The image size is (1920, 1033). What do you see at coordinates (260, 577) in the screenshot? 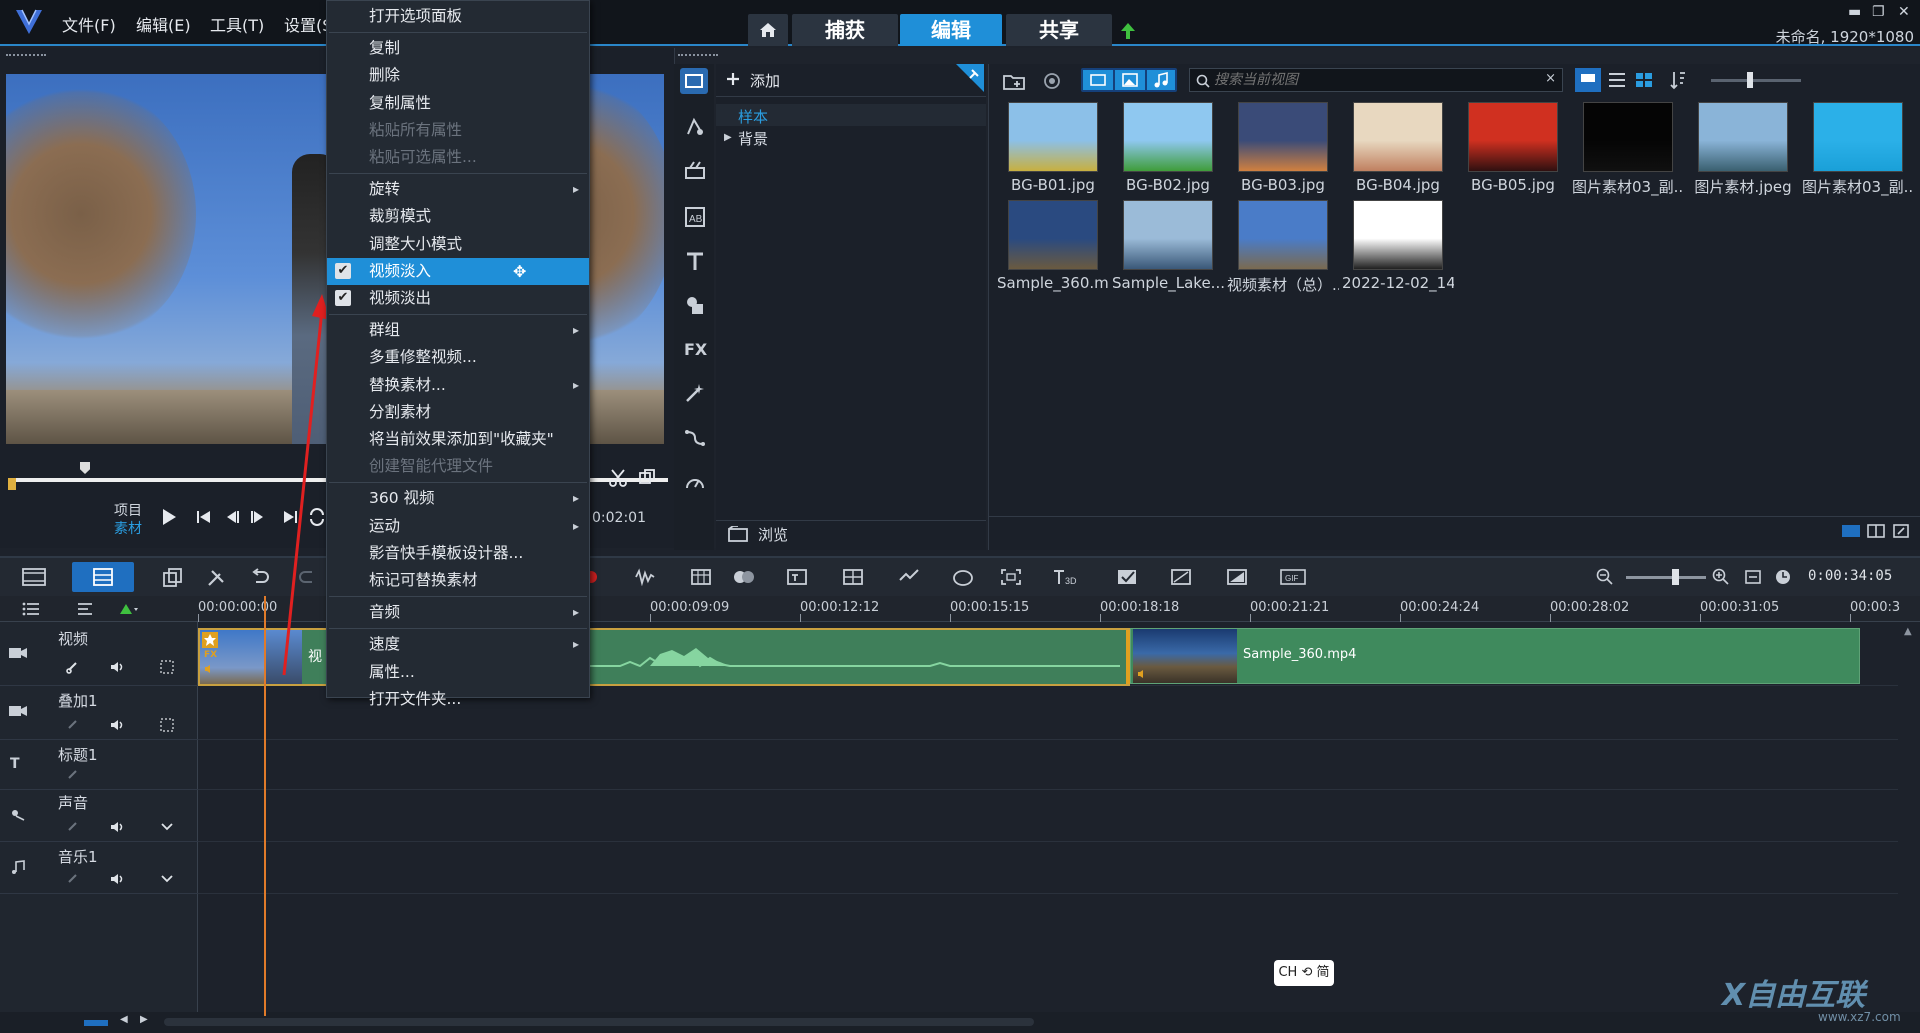
I see `undo-icon` at bounding box center [260, 577].